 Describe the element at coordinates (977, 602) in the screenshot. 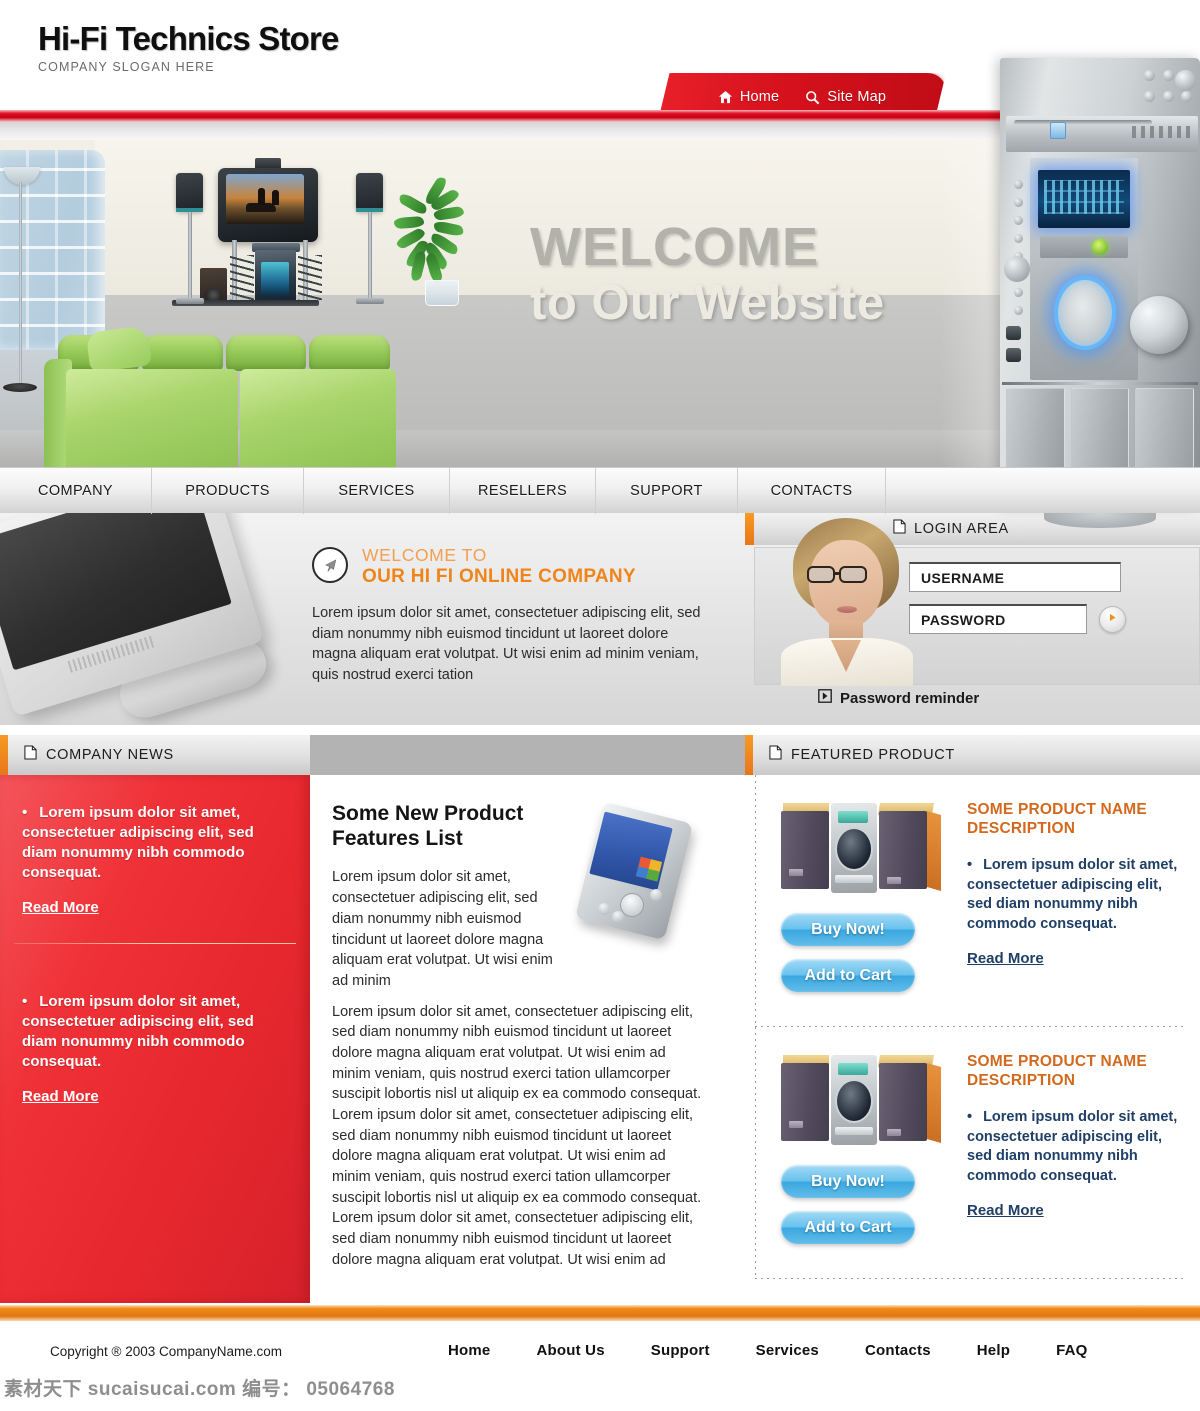

I see `login-panel: USERNAME PASSWORD` at that location.